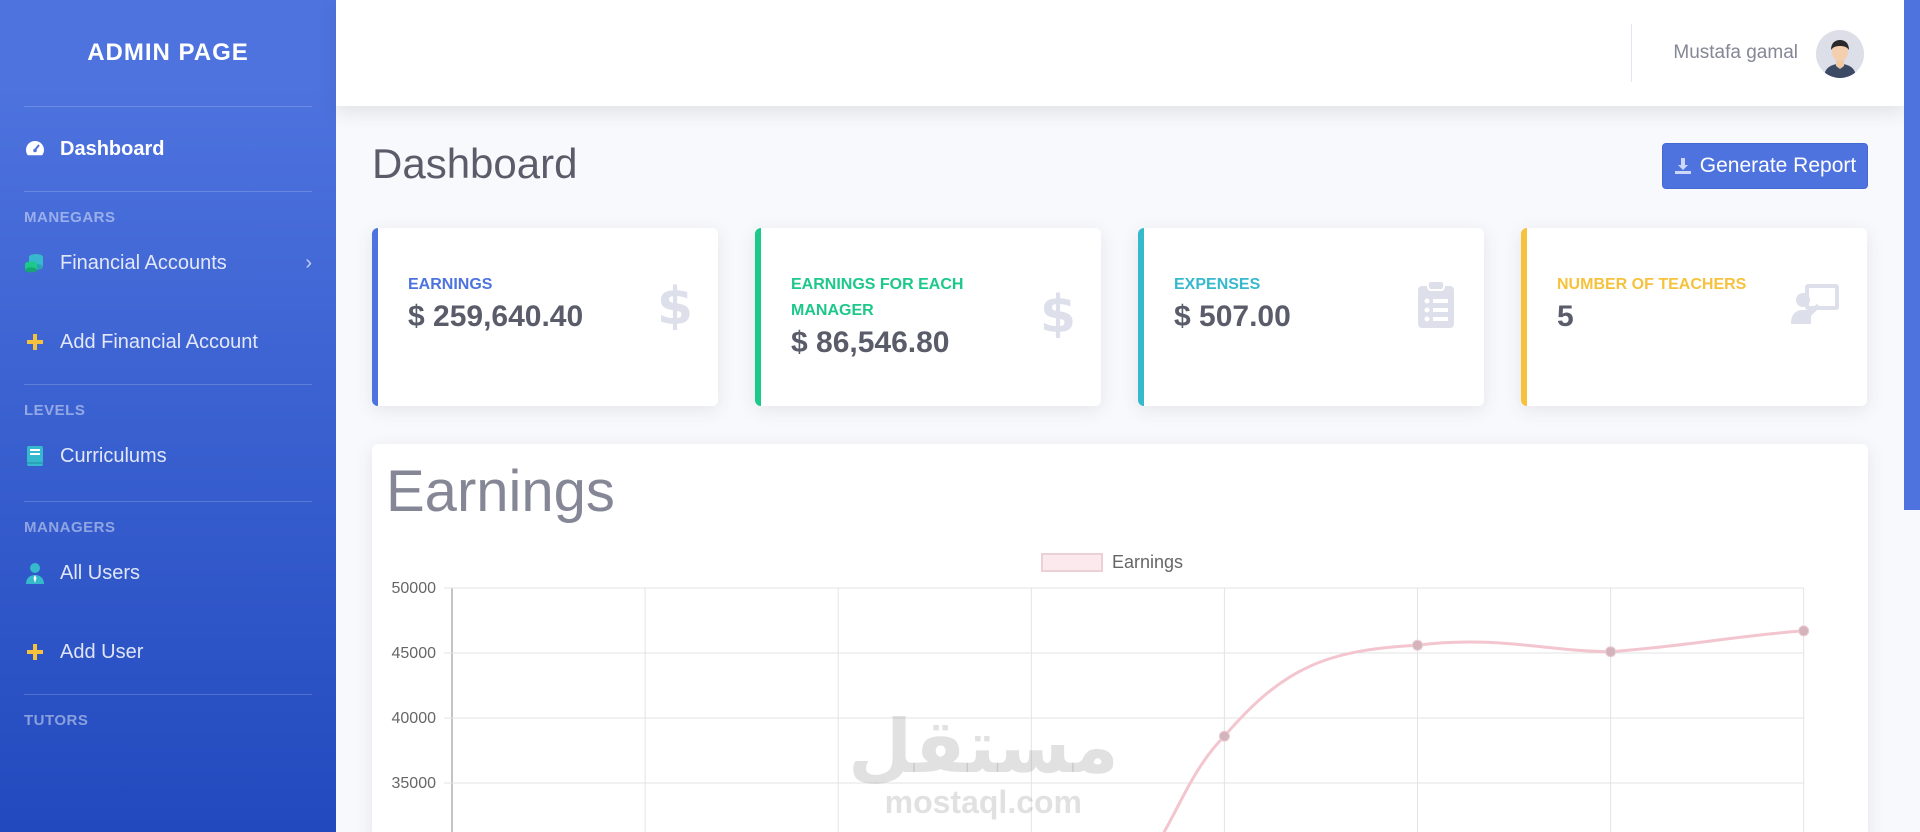 The image size is (1920, 832). What do you see at coordinates (1840, 54) in the screenshot?
I see `avatar` at bounding box center [1840, 54].